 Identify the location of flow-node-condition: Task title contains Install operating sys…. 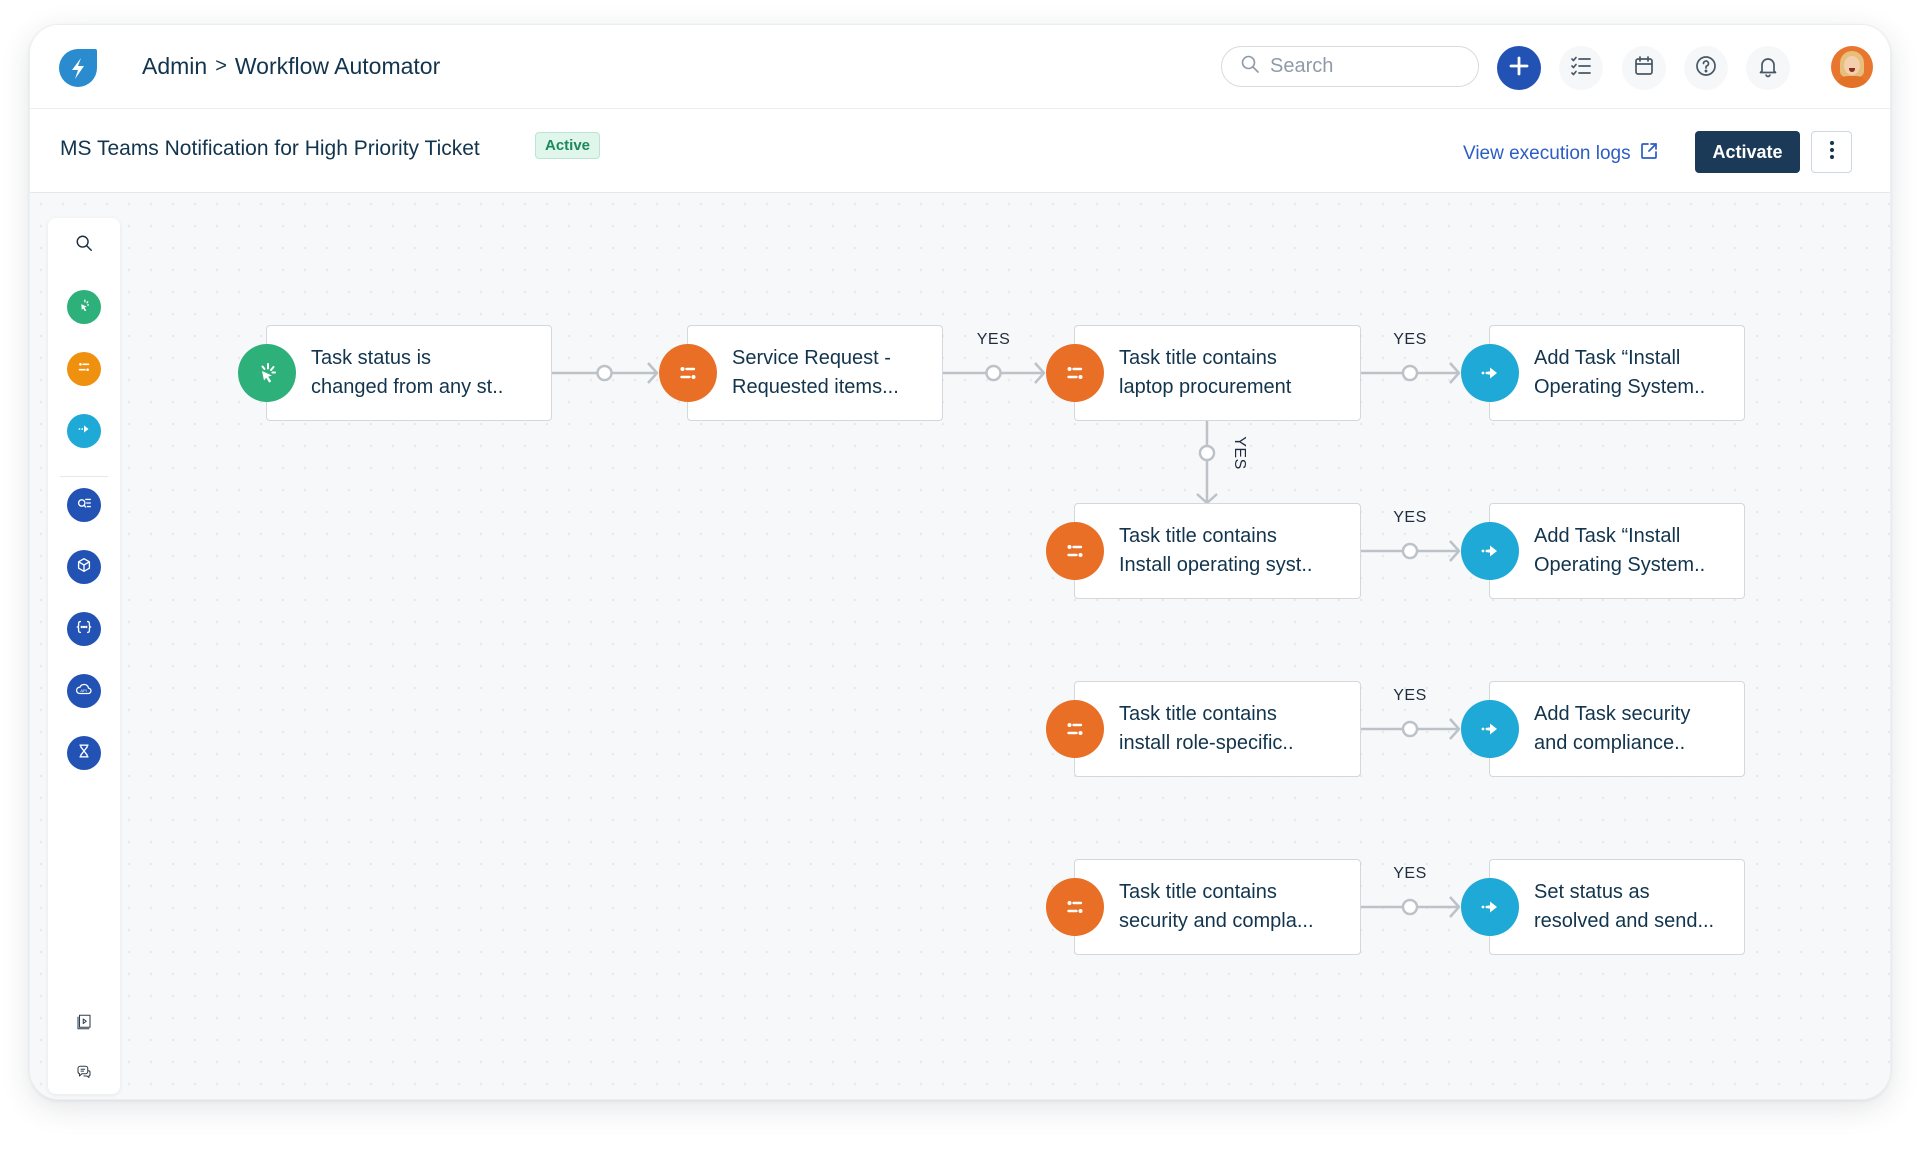
(1217, 551).